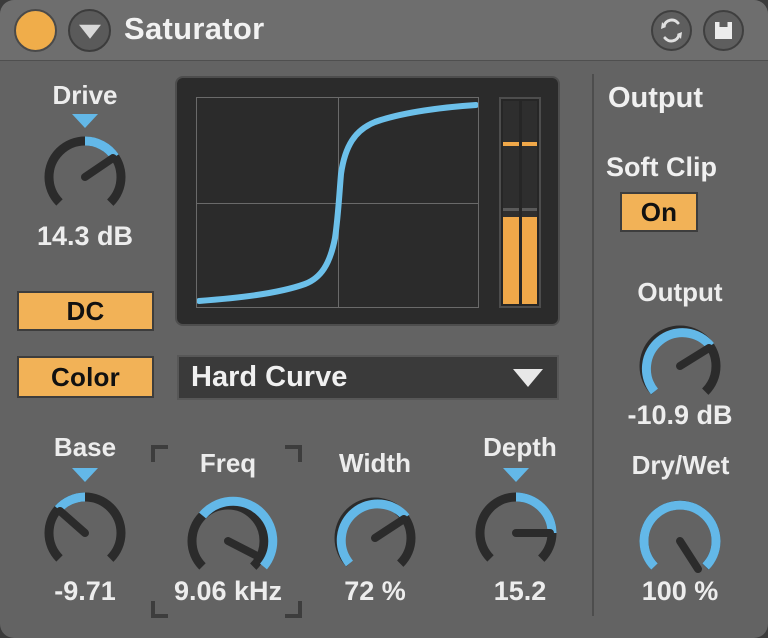 This screenshot has width=768, height=638. I want to click on width-knob-value: 72 %, so click(375, 591).